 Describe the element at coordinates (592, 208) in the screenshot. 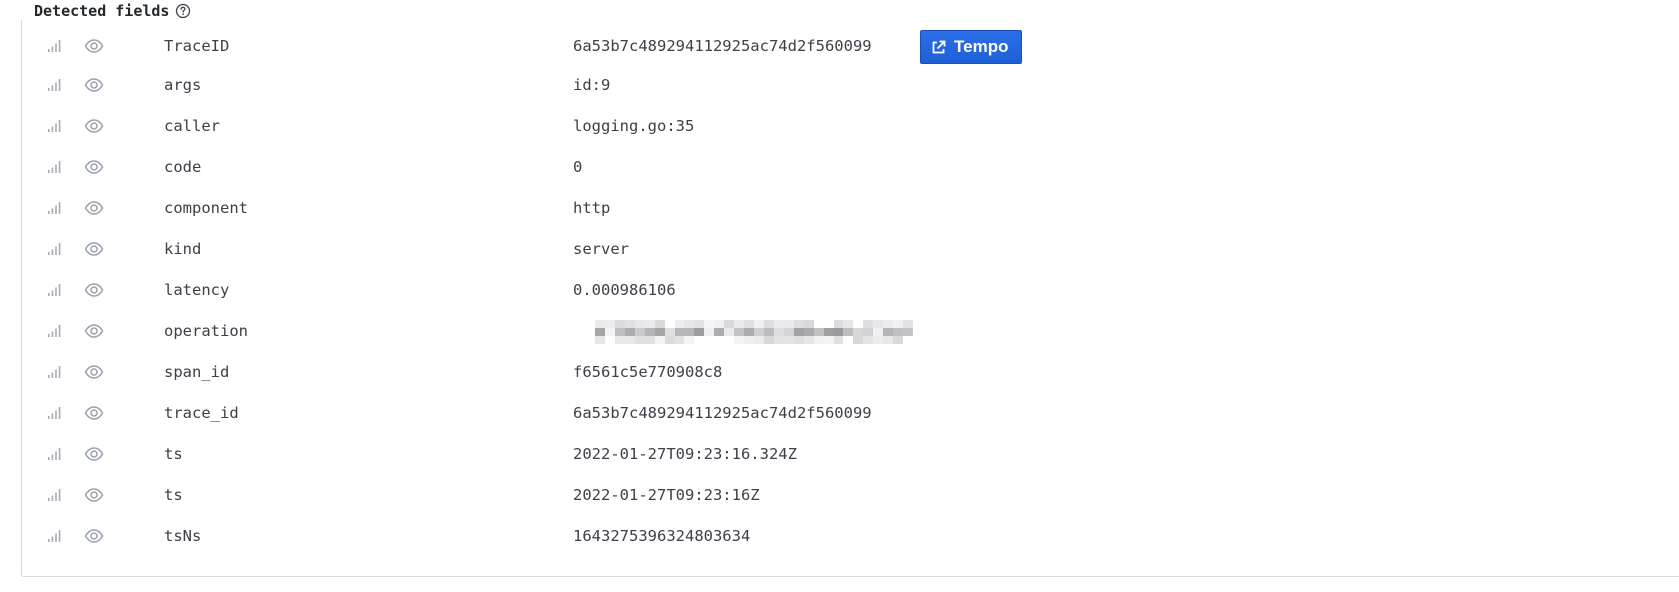

I see `field-value: http` at that location.